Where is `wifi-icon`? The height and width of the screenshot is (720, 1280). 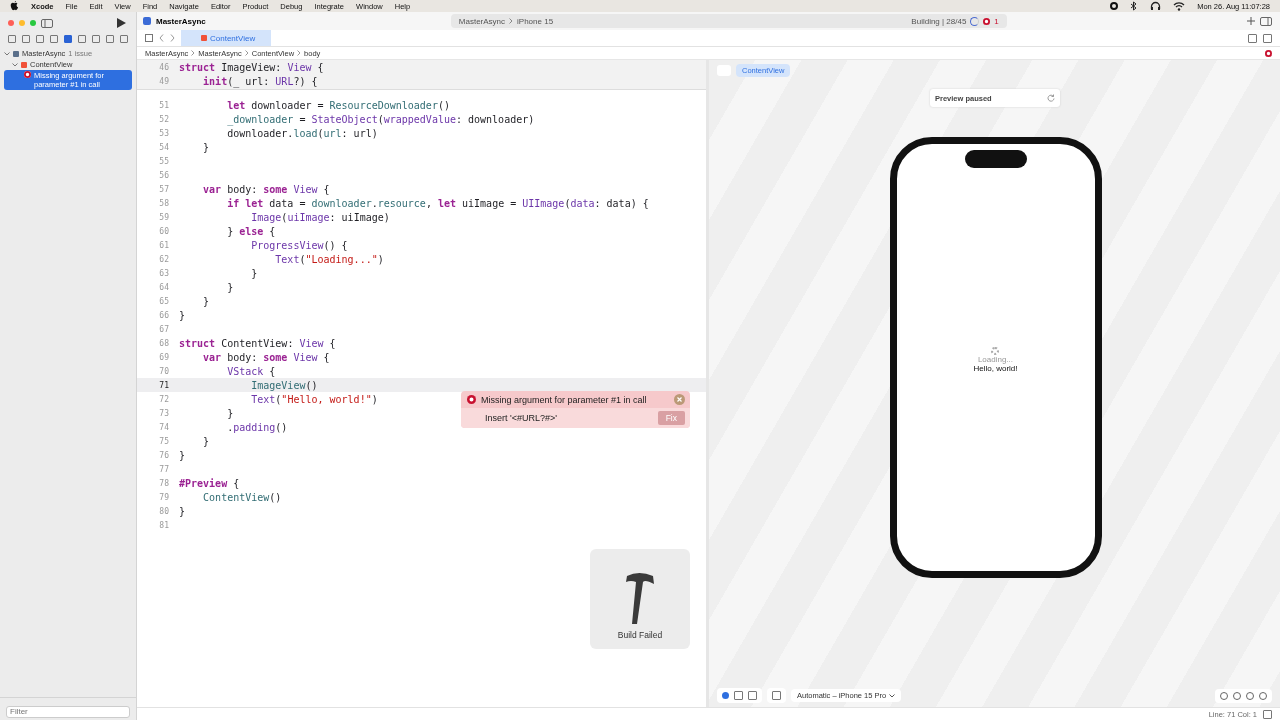 wifi-icon is located at coordinates (1179, 6).